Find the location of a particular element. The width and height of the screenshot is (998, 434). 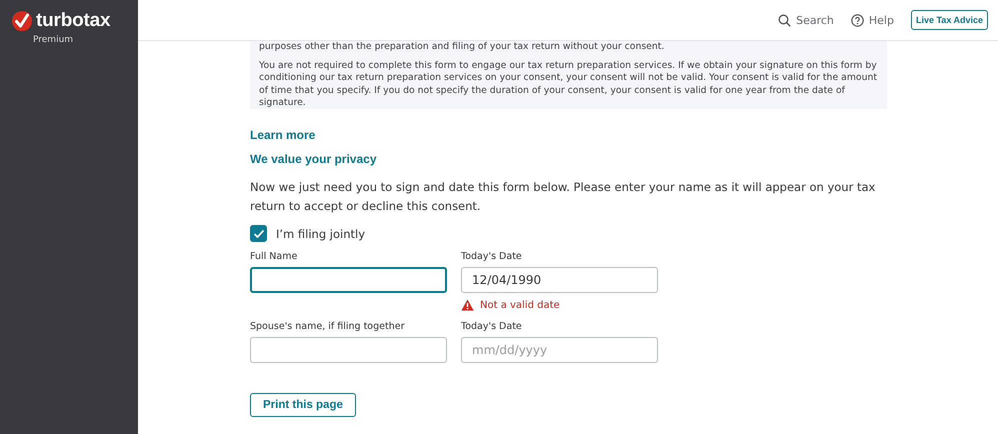

warning-icon is located at coordinates (467, 305).